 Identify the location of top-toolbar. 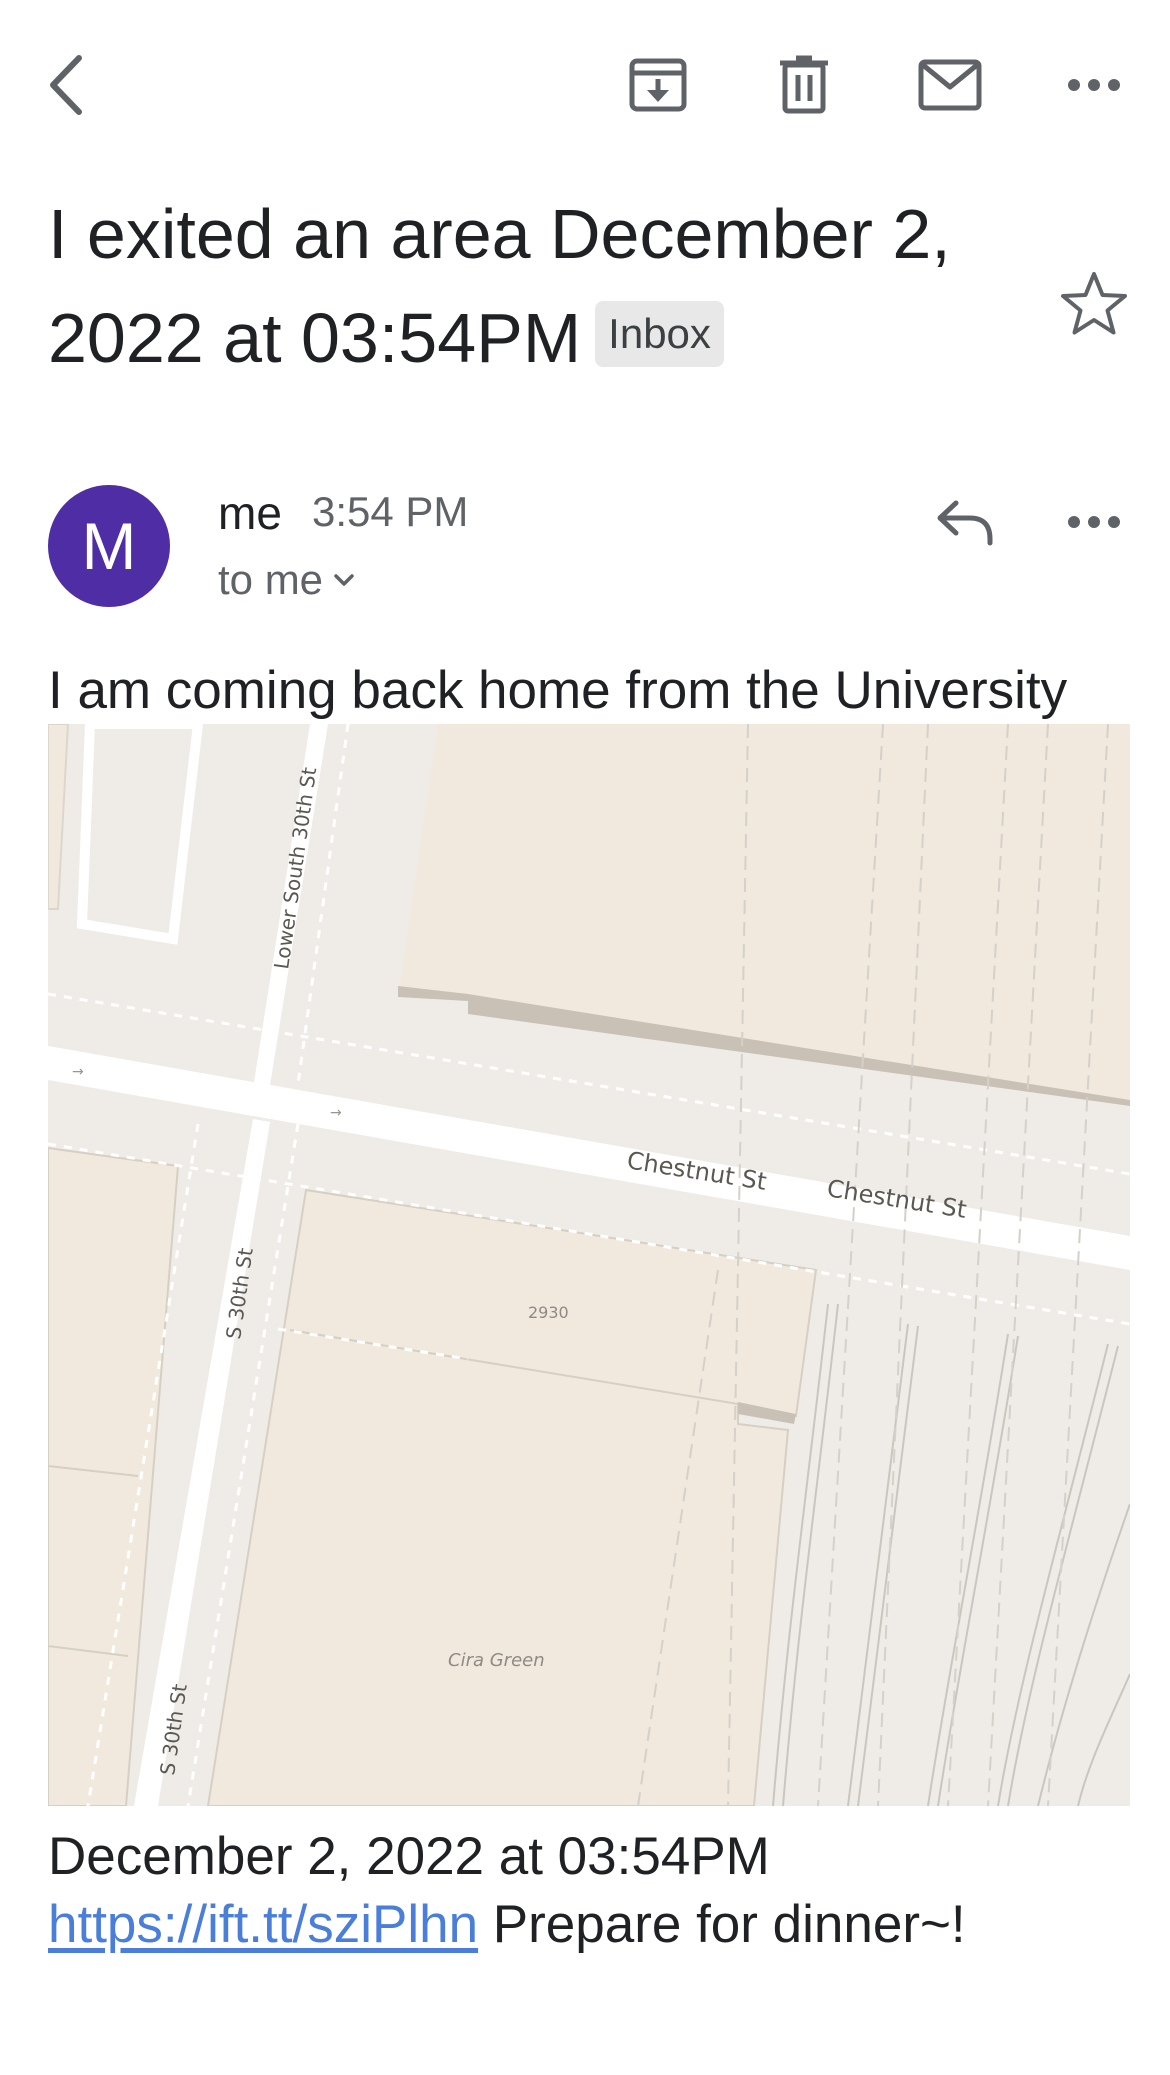
(585, 85).